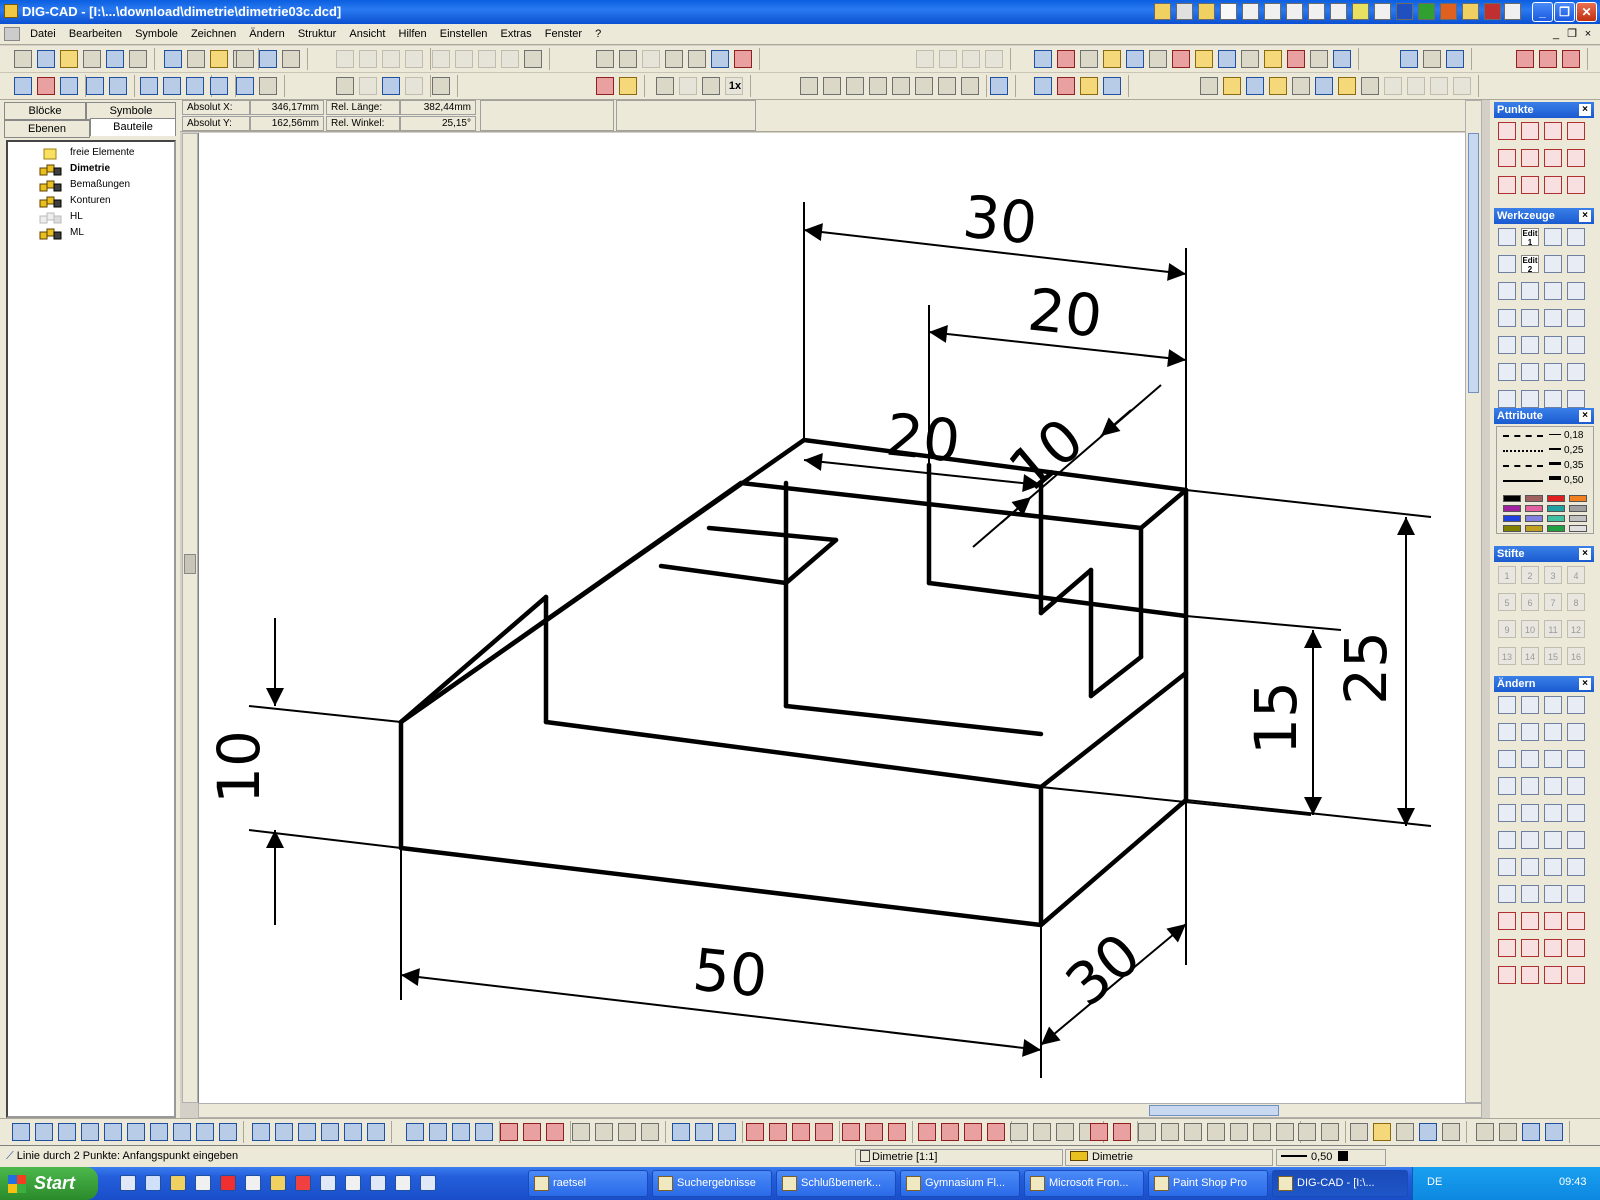 The height and width of the screenshot is (1200, 1600). I want to click on close-button: ✕, so click(1586, 12).